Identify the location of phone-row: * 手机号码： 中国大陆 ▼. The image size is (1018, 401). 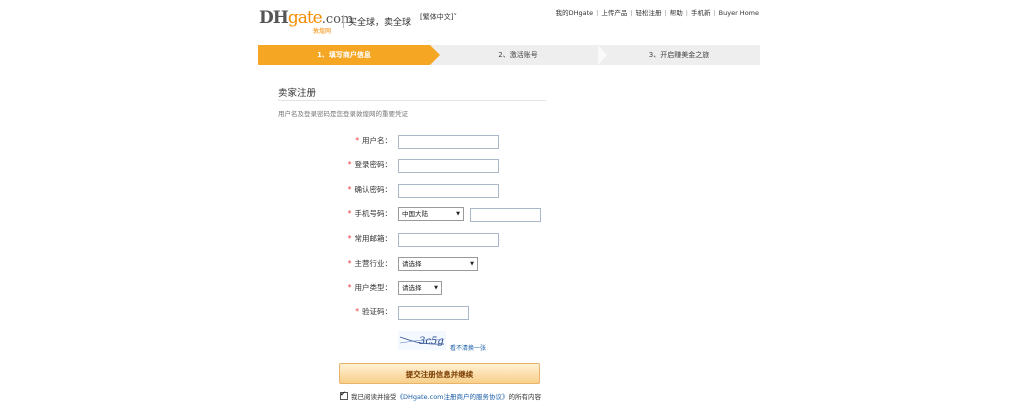
(509, 215).